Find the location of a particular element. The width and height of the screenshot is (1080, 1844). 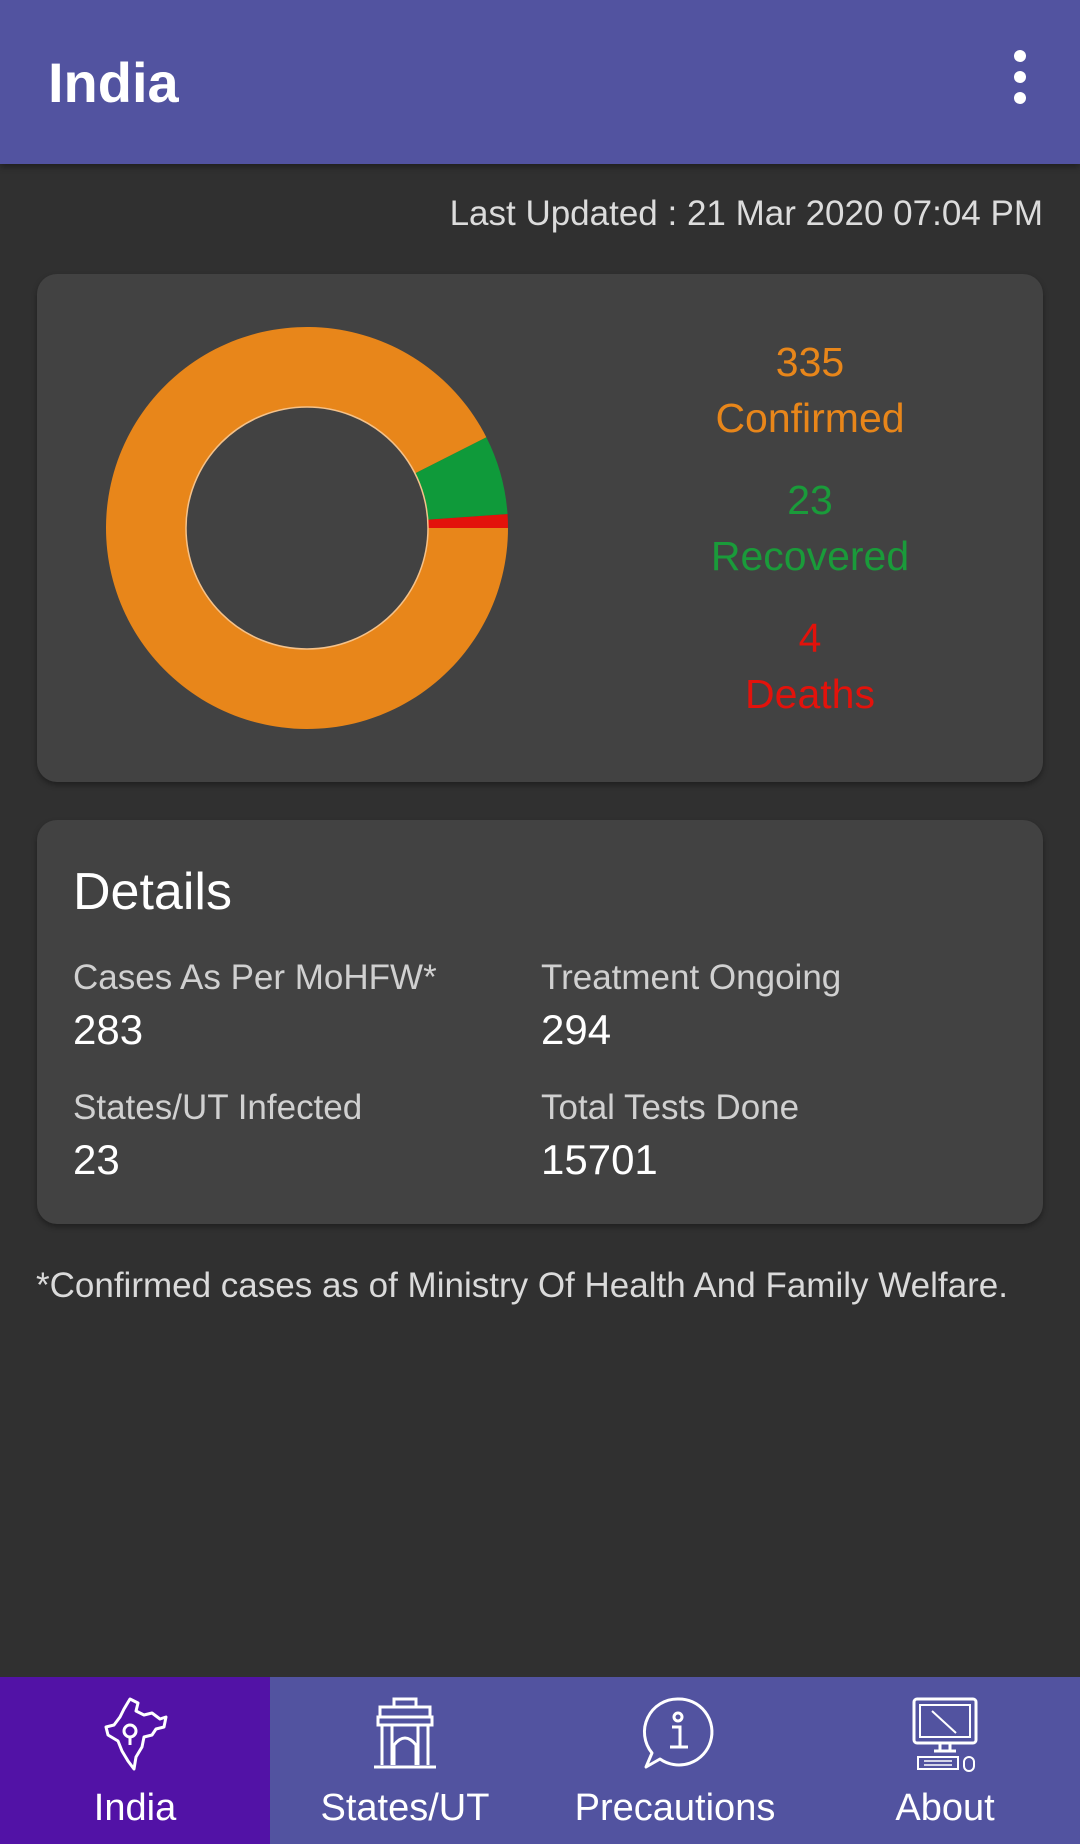

deaths-label: Deaths is located at coordinates (810, 694).